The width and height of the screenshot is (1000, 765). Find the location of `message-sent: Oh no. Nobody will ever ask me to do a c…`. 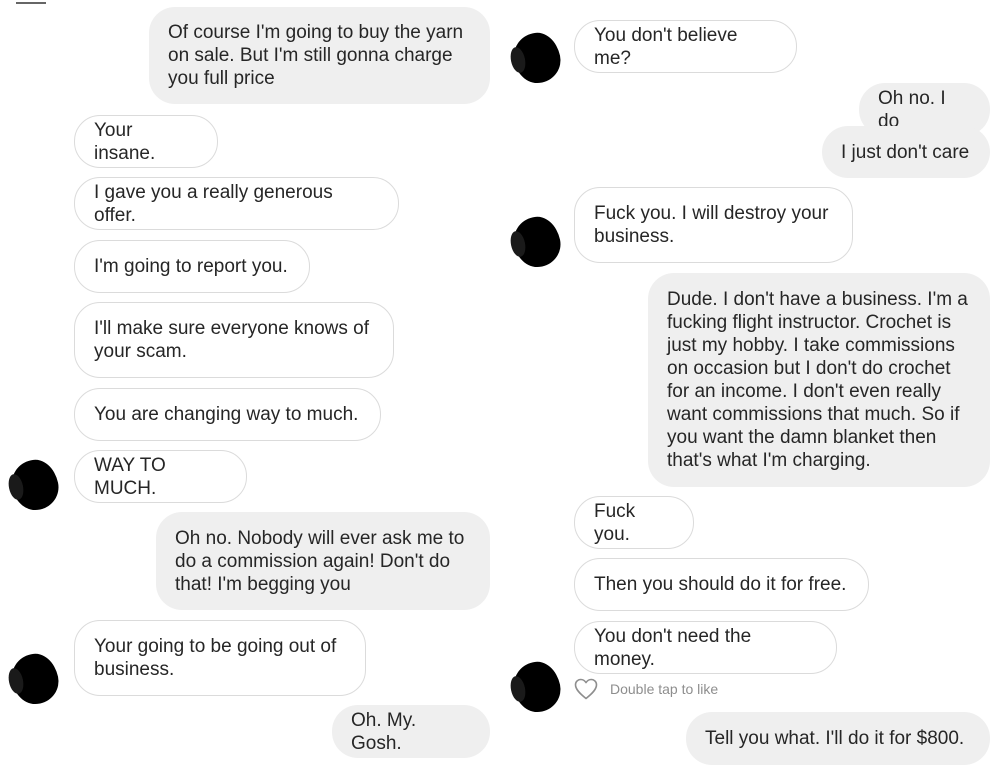

message-sent: Oh no. Nobody will ever ask me to do a c… is located at coordinates (323, 561).